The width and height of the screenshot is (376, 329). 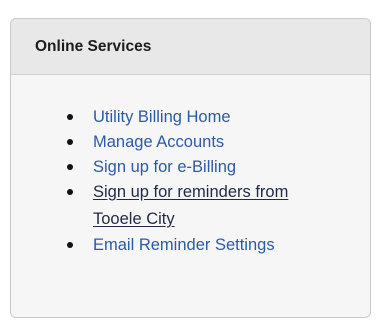 I want to click on sign-up-reminders-link-line-2: Tooele City, so click(x=134, y=219).